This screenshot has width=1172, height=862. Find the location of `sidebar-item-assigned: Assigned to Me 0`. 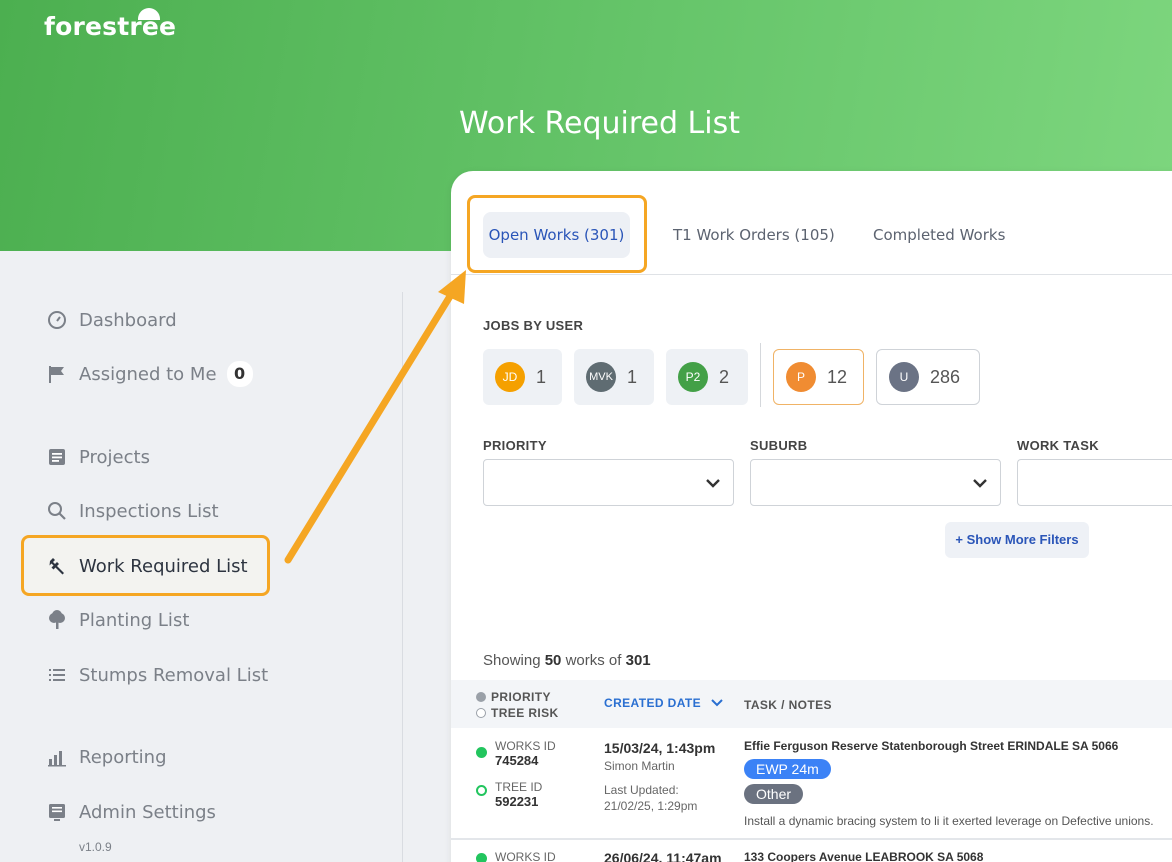

sidebar-item-assigned: Assigned to Me 0 is located at coordinates (149, 374).